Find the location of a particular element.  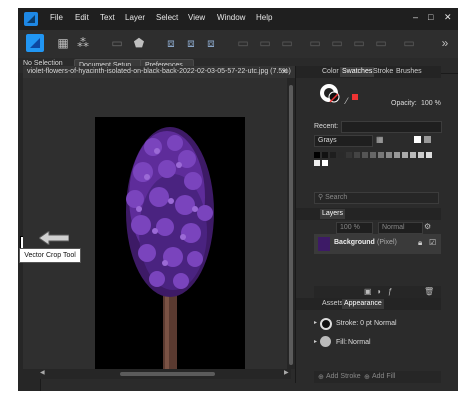

tooltip: Vector Crop Tool is located at coordinates (50, 255).